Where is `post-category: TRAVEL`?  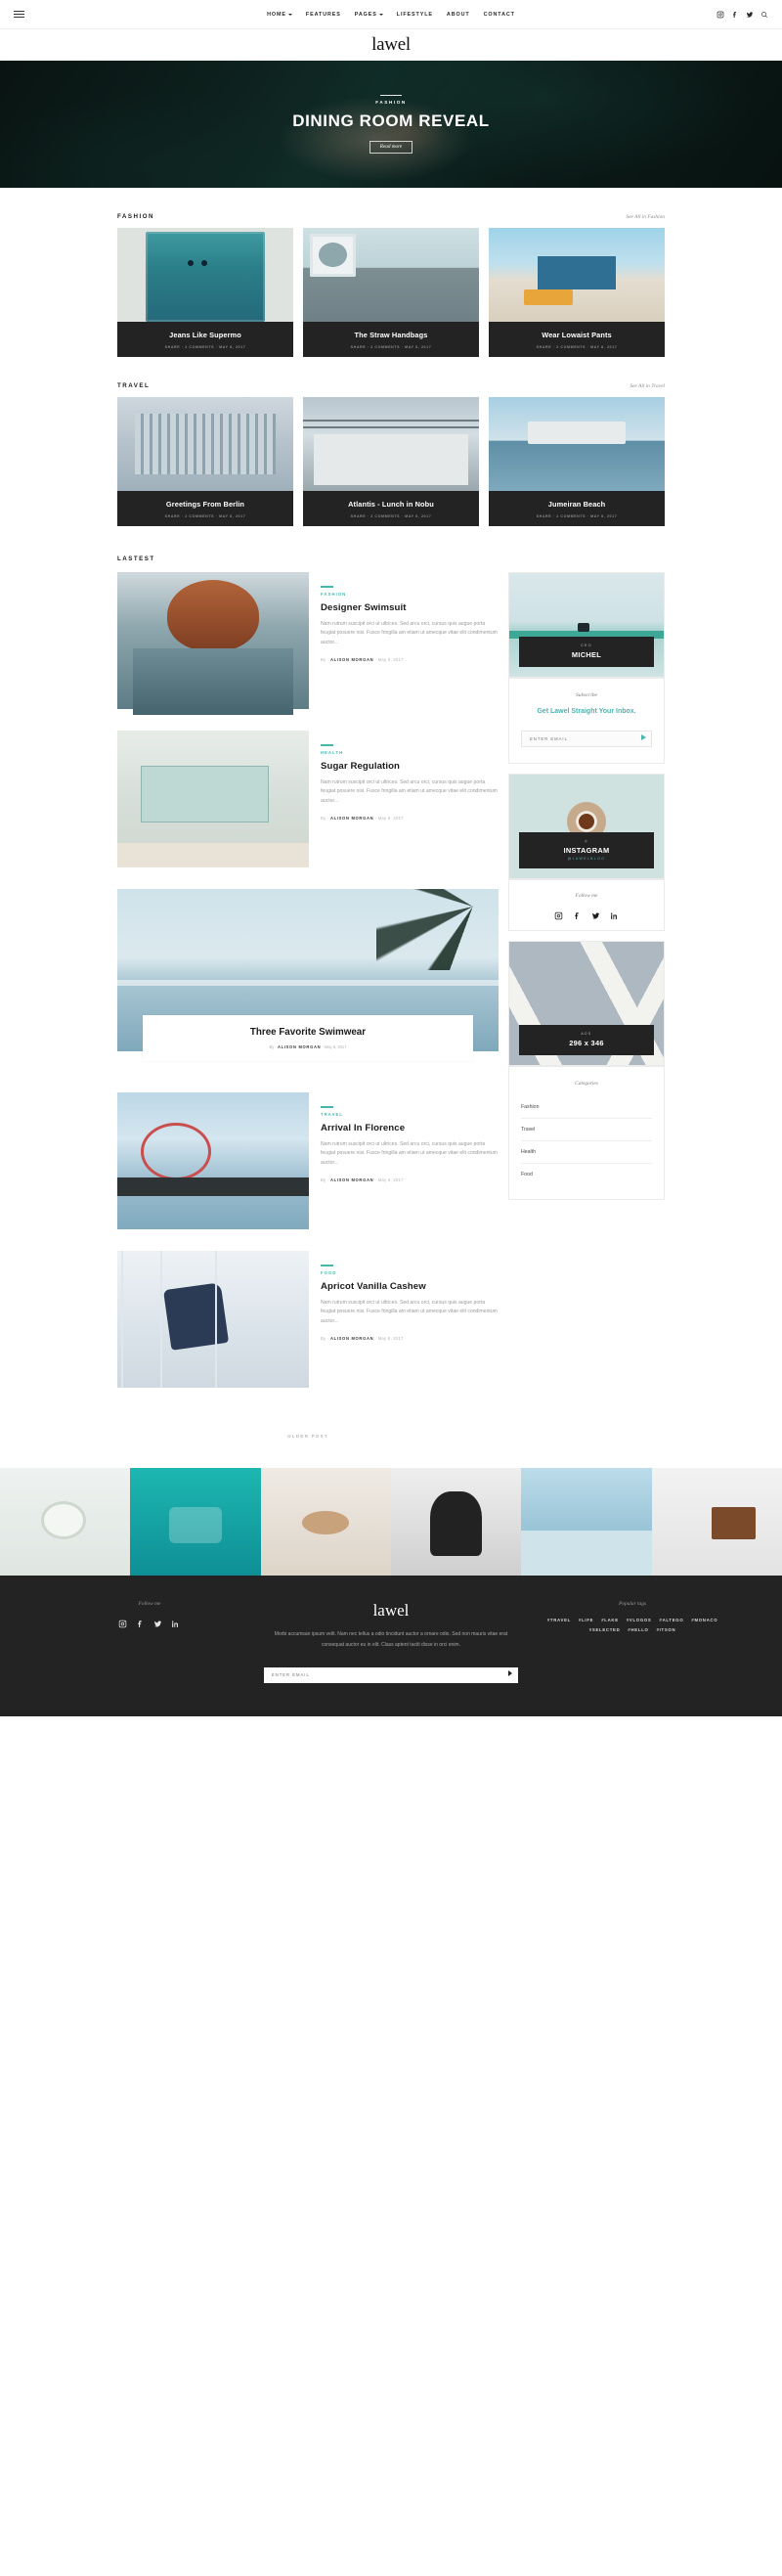 post-category: TRAVEL is located at coordinates (410, 1114).